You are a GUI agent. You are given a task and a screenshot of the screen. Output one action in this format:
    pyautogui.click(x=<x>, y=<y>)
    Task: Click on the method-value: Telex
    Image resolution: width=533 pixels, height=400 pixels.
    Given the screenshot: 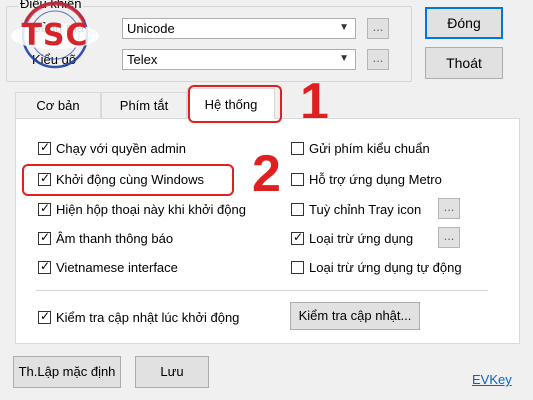 What is the action you would take?
    pyautogui.click(x=142, y=59)
    